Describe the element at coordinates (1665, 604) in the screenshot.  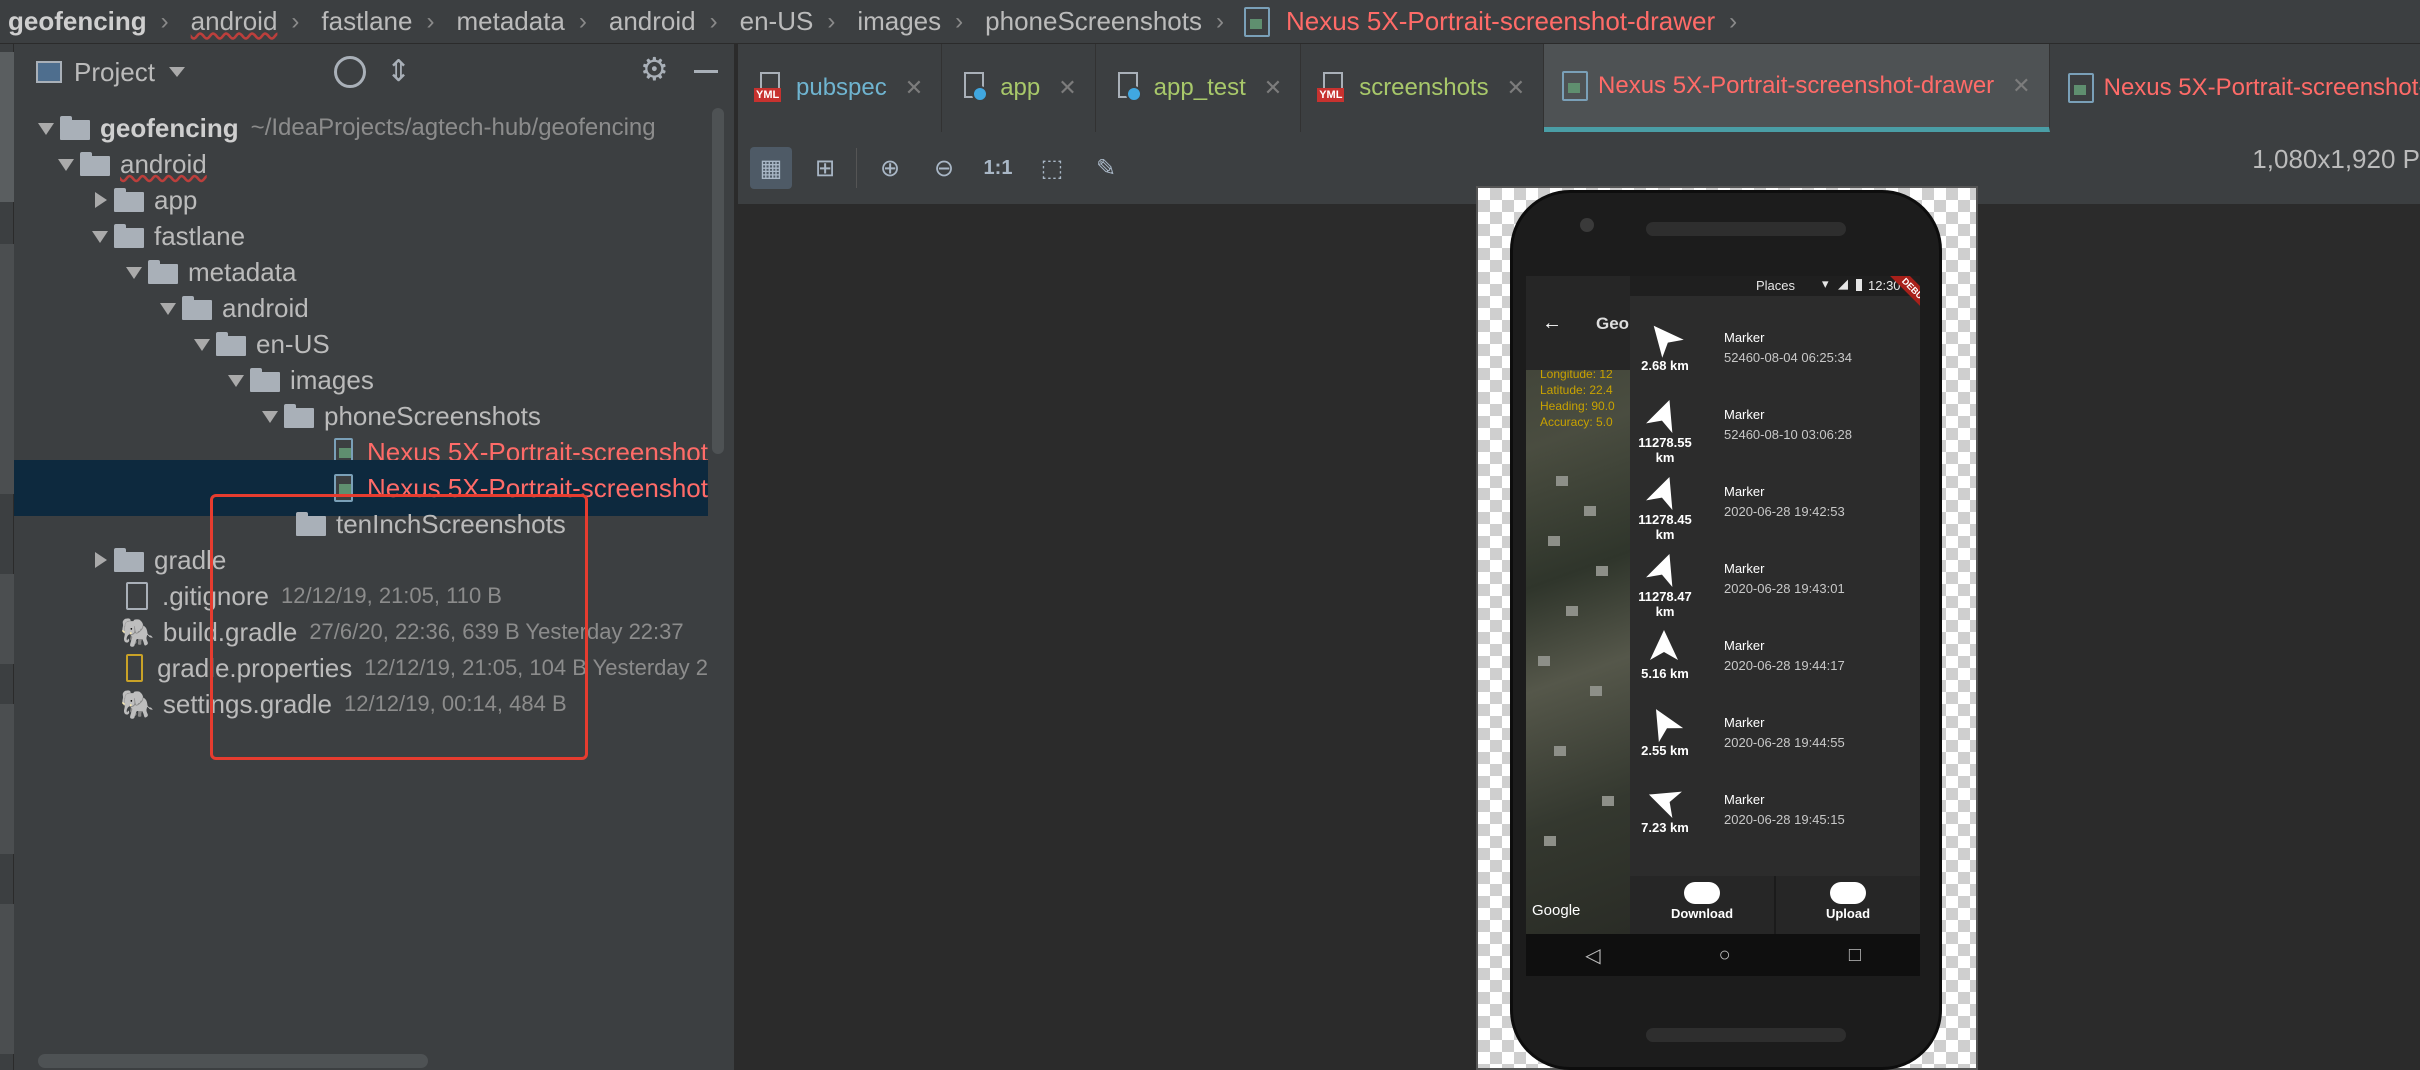
I see `marker-distance: 11278.47 km` at that location.